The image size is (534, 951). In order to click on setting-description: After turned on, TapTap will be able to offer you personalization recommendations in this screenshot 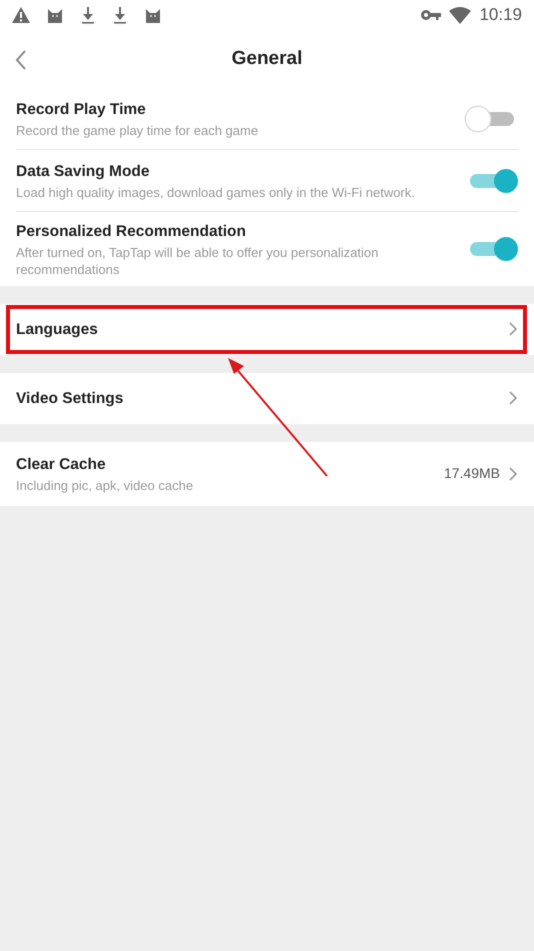, I will do `click(198, 261)`.